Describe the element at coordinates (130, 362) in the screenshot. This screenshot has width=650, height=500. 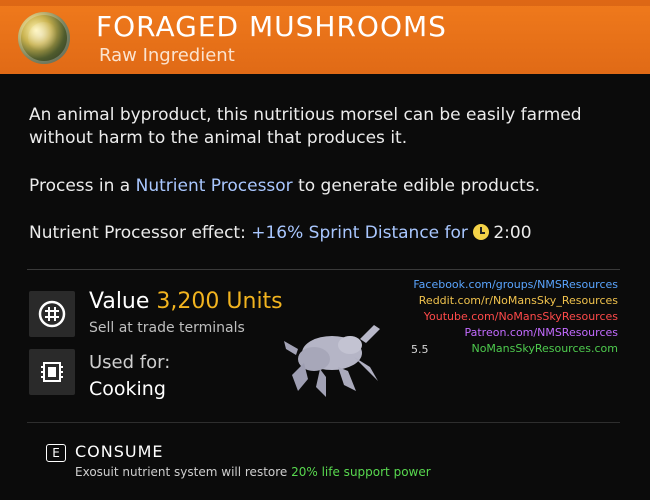
I see `used-for-label: Used for:` at that location.